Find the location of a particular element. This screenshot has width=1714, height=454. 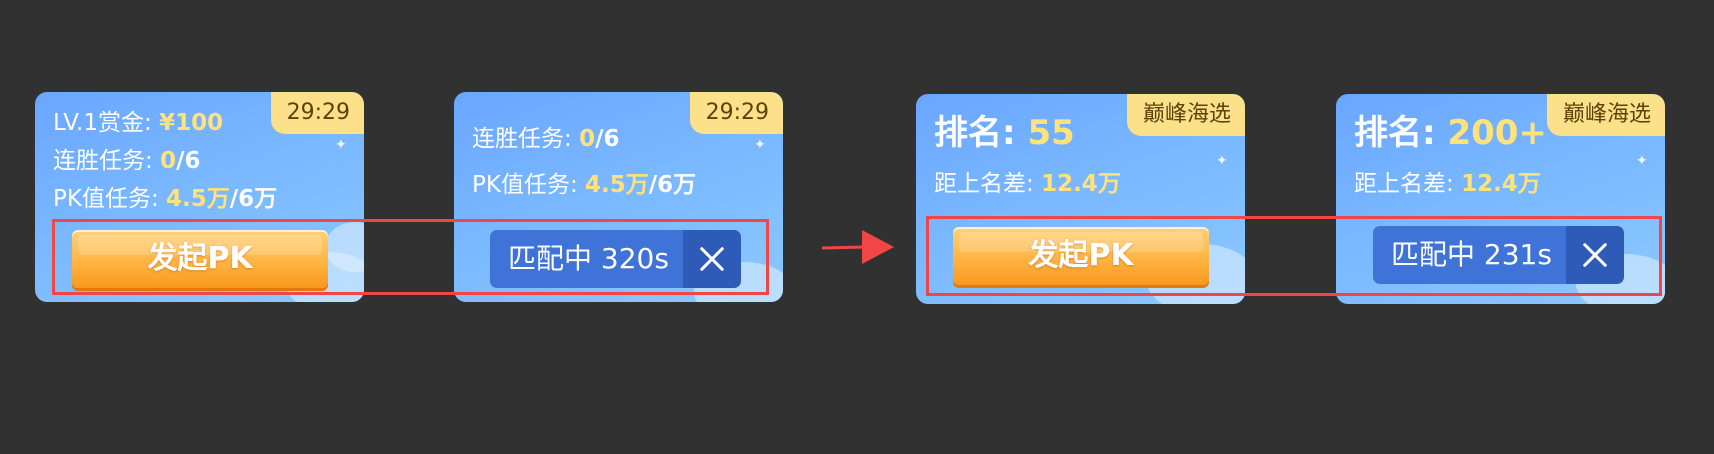

annotation-highlight-right is located at coordinates (1294, 256).